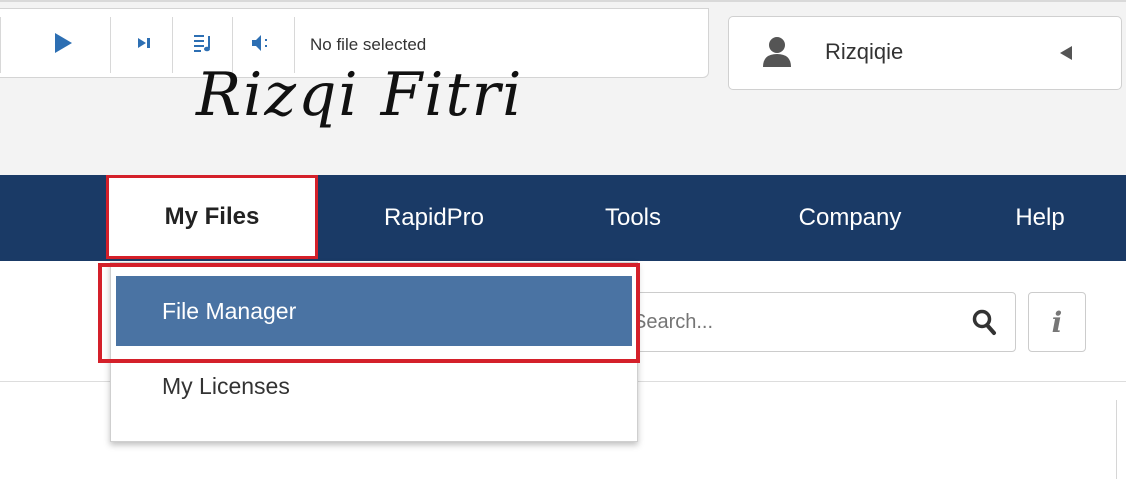 Image resolution: width=1126 pixels, height=479 pixels. Describe the element at coordinates (374, 386) in the screenshot. I see `menu-item-my-licenses: My Licenses` at that location.